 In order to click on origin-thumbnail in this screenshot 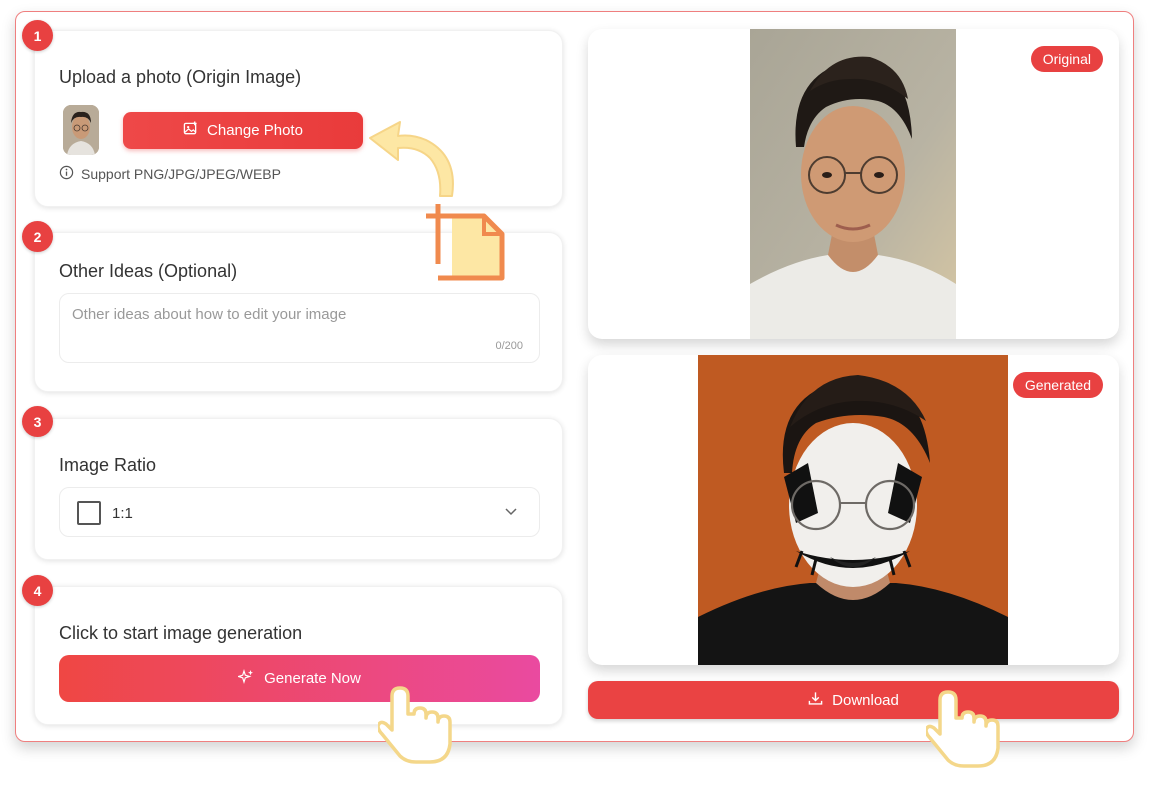, I will do `click(81, 130)`.